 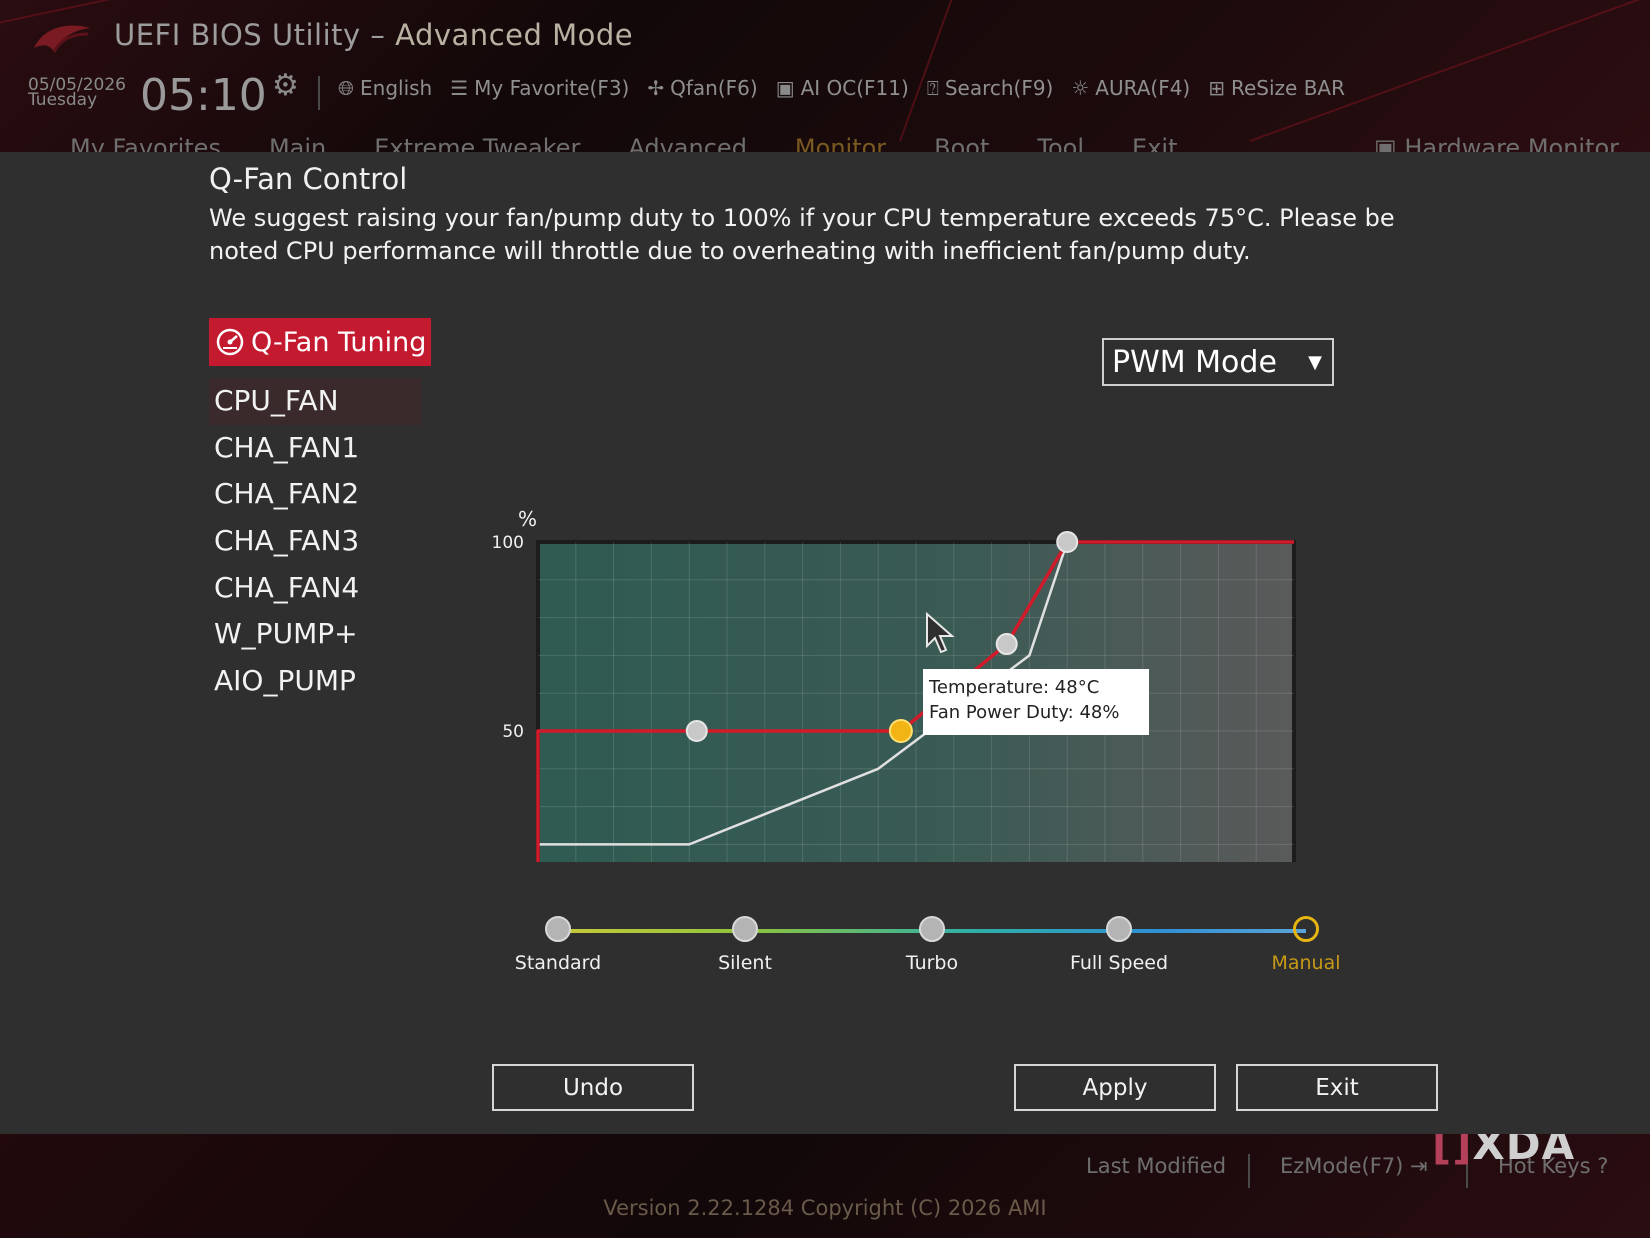 What do you see at coordinates (315, 634) in the screenshot?
I see `fan-item-w-pump: W_PUMP+` at bounding box center [315, 634].